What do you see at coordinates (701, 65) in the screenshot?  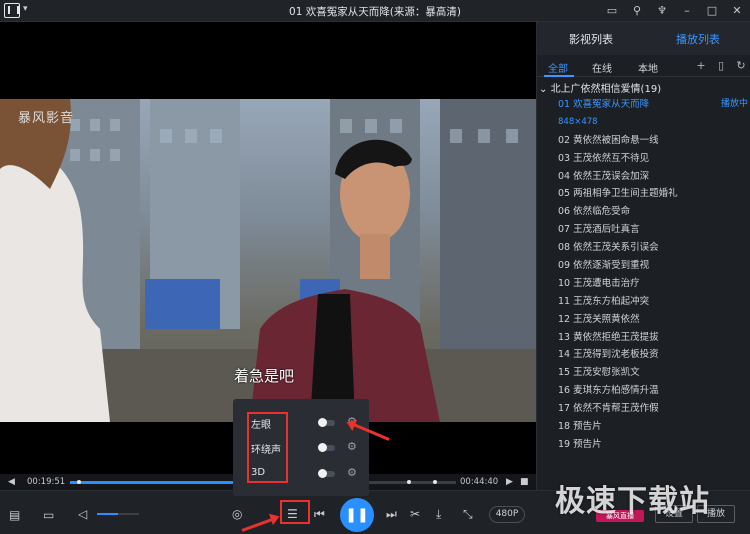 I see `add-icon: +` at bounding box center [701, 65].